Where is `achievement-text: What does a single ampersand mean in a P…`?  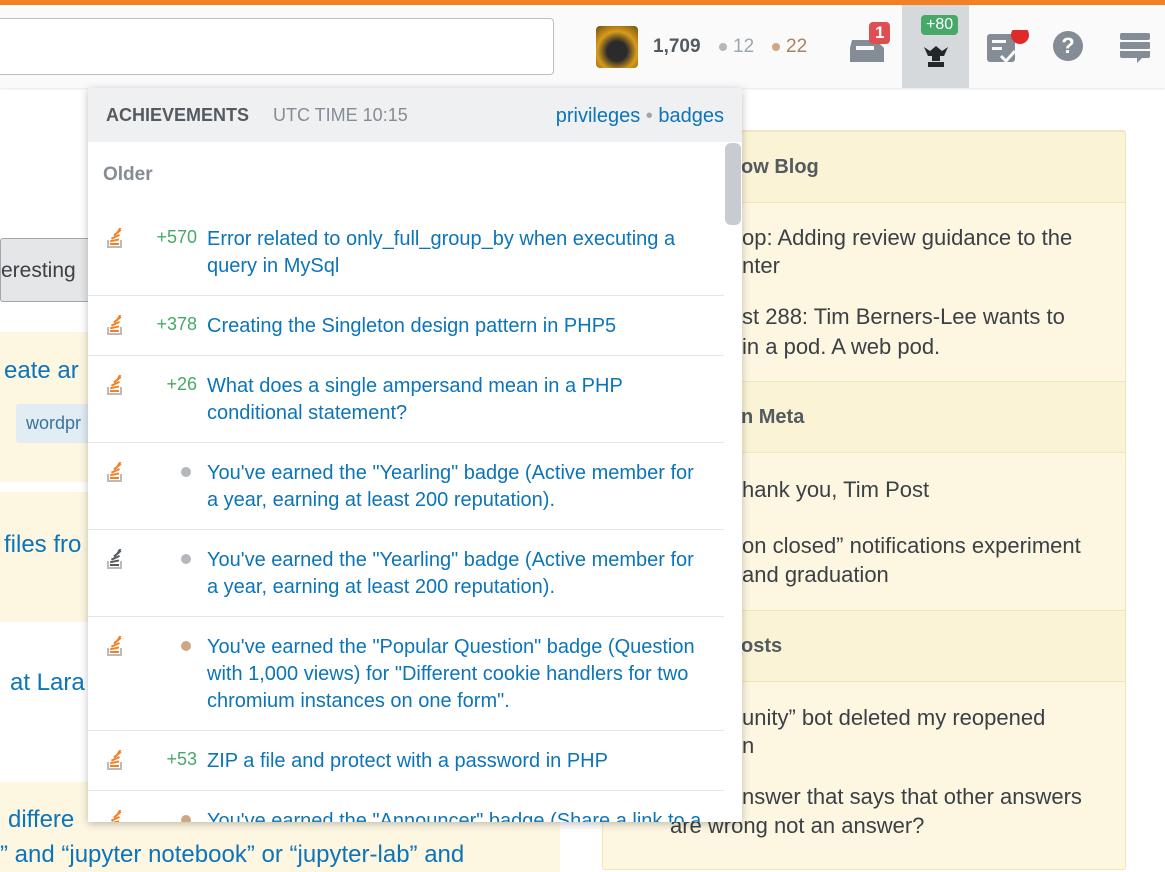 achievement-text: What does a single ampersand mean in a P… is located at coordinates (465, 400).